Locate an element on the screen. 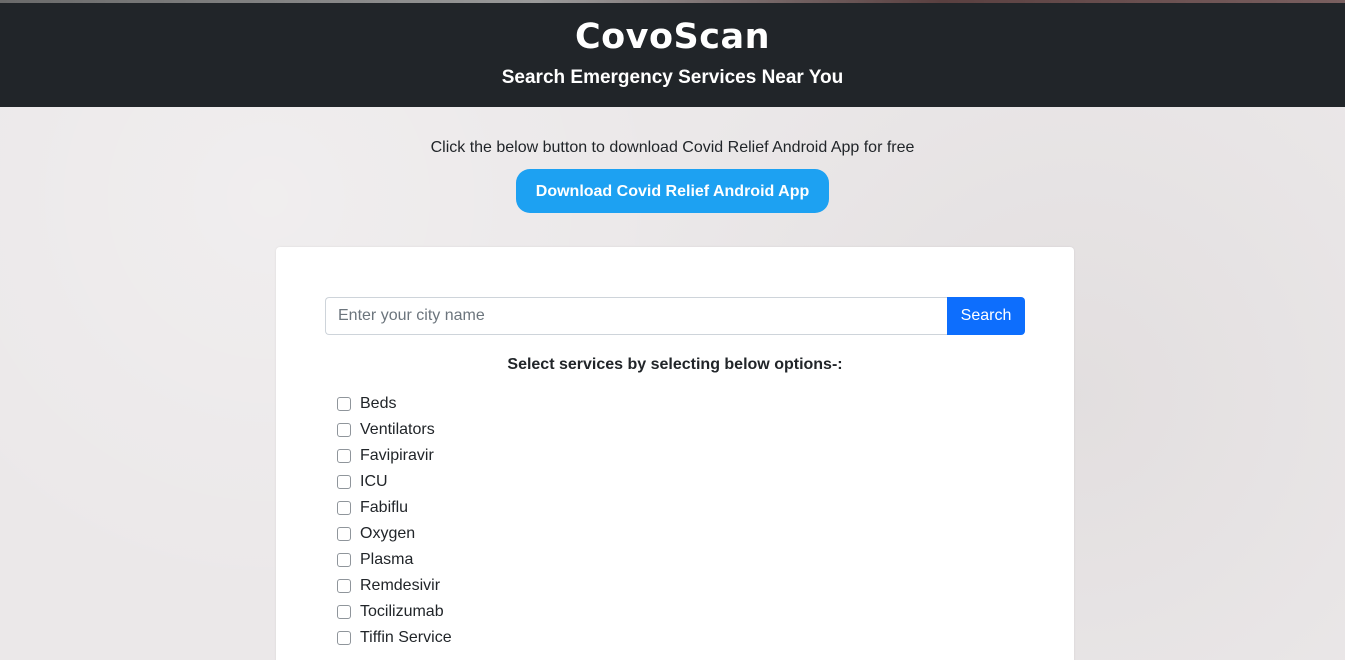  service-label: Beds is located at coordinates (378, 403).